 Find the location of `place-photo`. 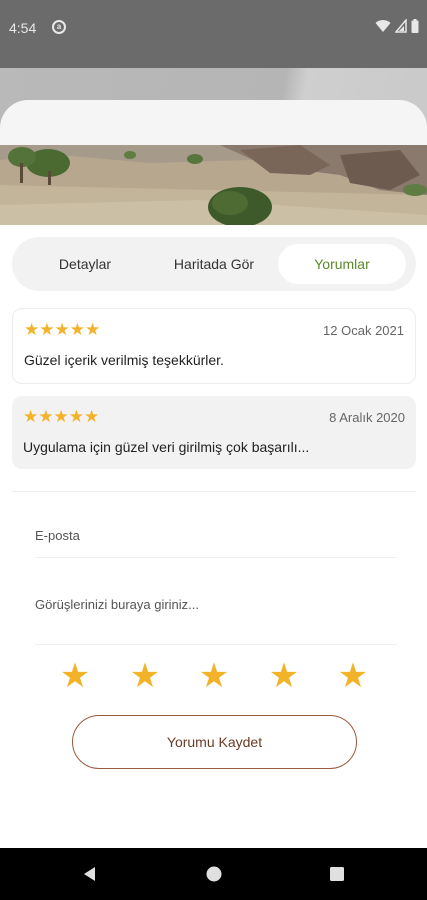

place-photo is located at coordinates (213, 185).